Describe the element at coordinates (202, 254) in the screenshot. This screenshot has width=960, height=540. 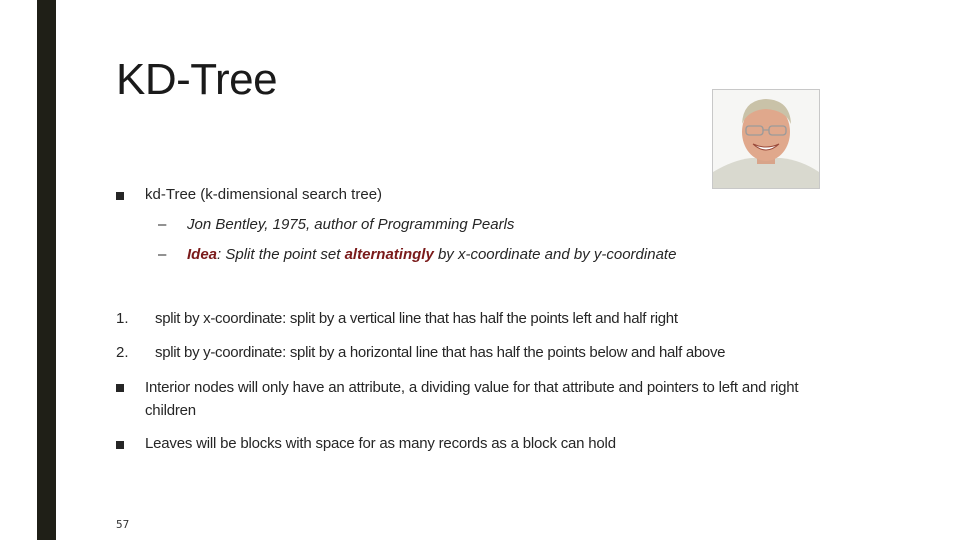
I see `idea-label: Idea` at that location.